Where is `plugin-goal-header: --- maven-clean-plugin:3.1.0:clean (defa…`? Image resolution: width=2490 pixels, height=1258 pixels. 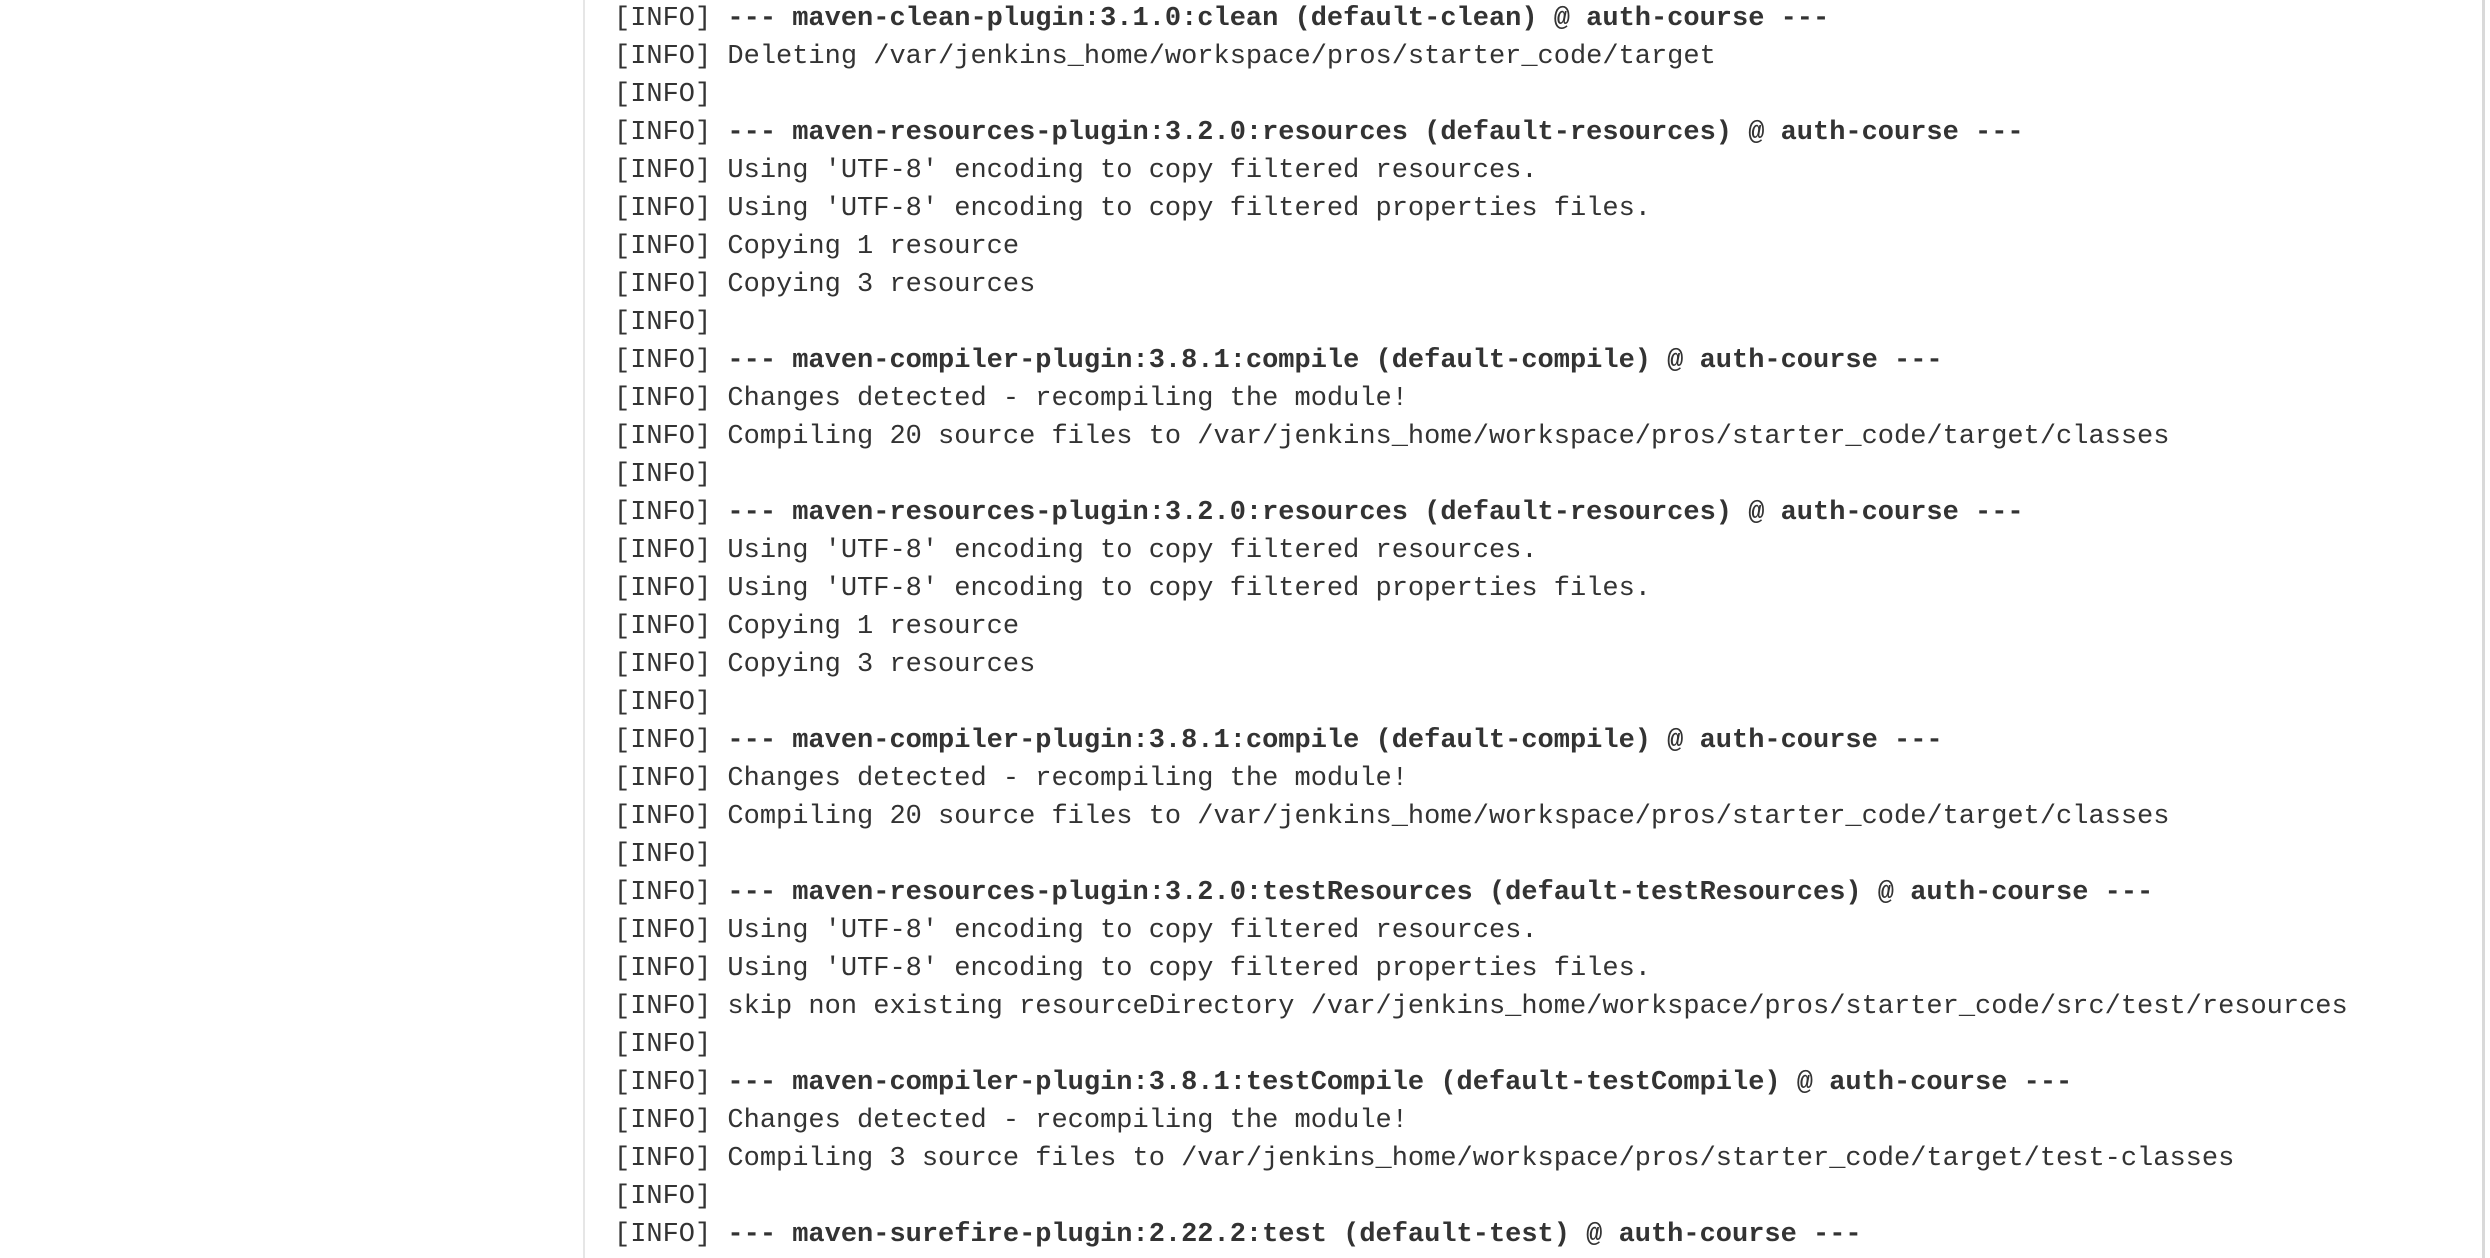
plugin-goal-header: --- maven-clean-plugin:3.1.0:clean (defa… is located at coordinates (1278, 19).